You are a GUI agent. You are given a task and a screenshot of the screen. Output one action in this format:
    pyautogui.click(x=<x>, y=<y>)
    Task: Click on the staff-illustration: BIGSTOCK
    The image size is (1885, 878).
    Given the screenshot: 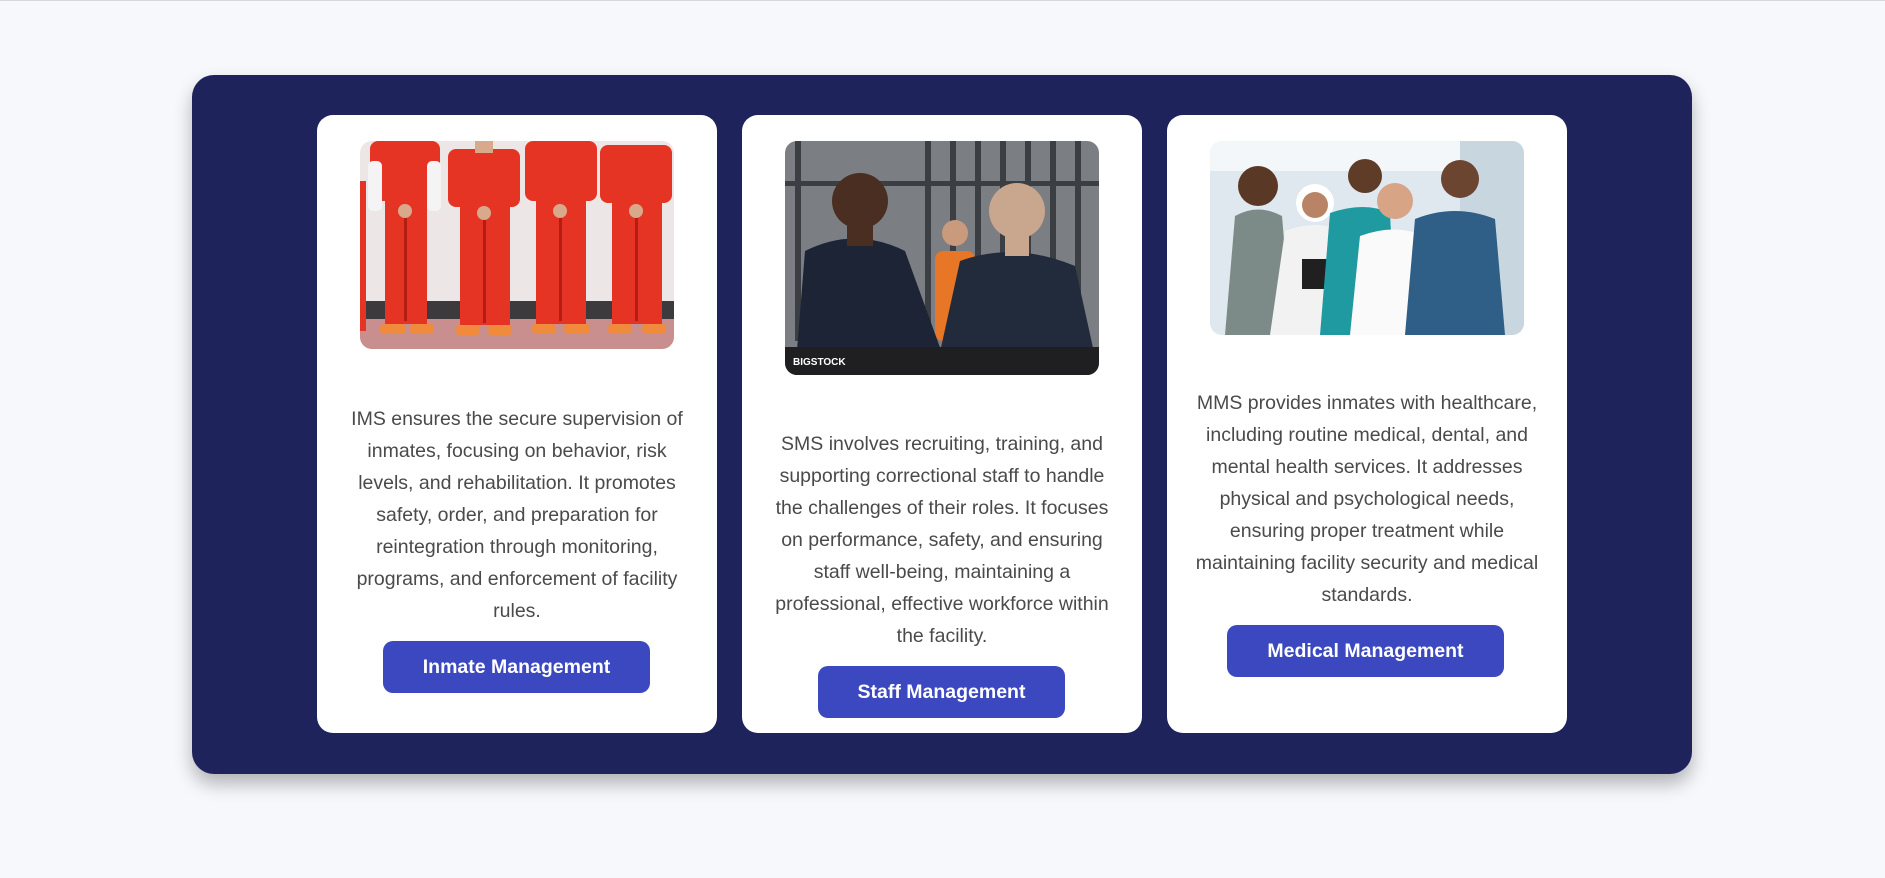 What is the action you would take?
    pyautogui.click(x=942, y=258)
    